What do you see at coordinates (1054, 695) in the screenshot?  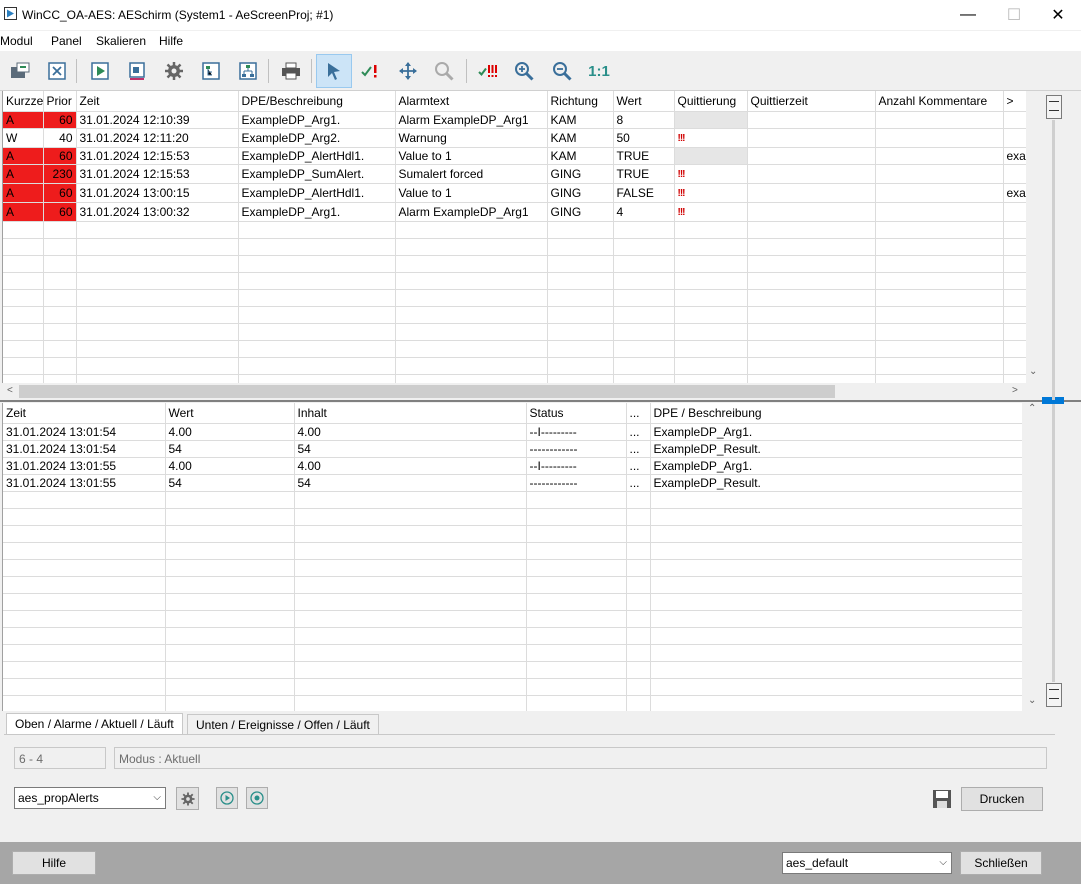 I see `panel-handle-bottom-icon` at bounding box center [1054, 695].